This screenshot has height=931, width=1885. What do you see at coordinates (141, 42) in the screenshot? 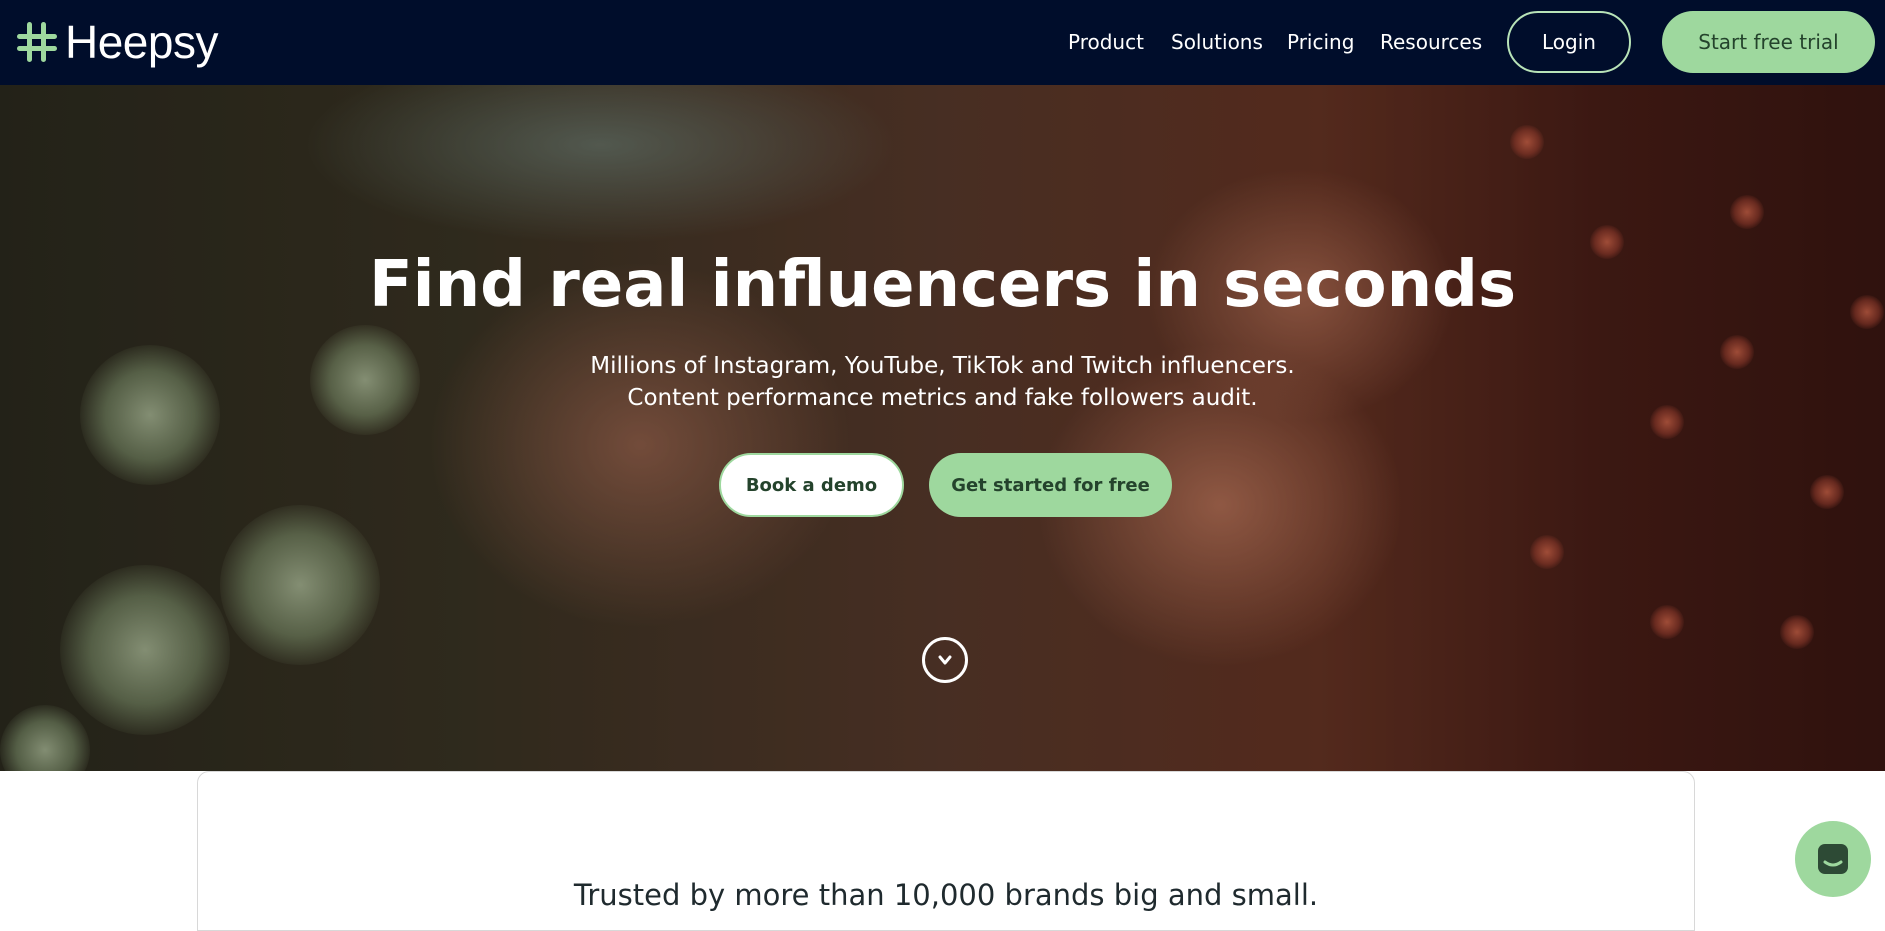
I see `logo-wordmark: Heepsy` at bounding box center [141, 42].